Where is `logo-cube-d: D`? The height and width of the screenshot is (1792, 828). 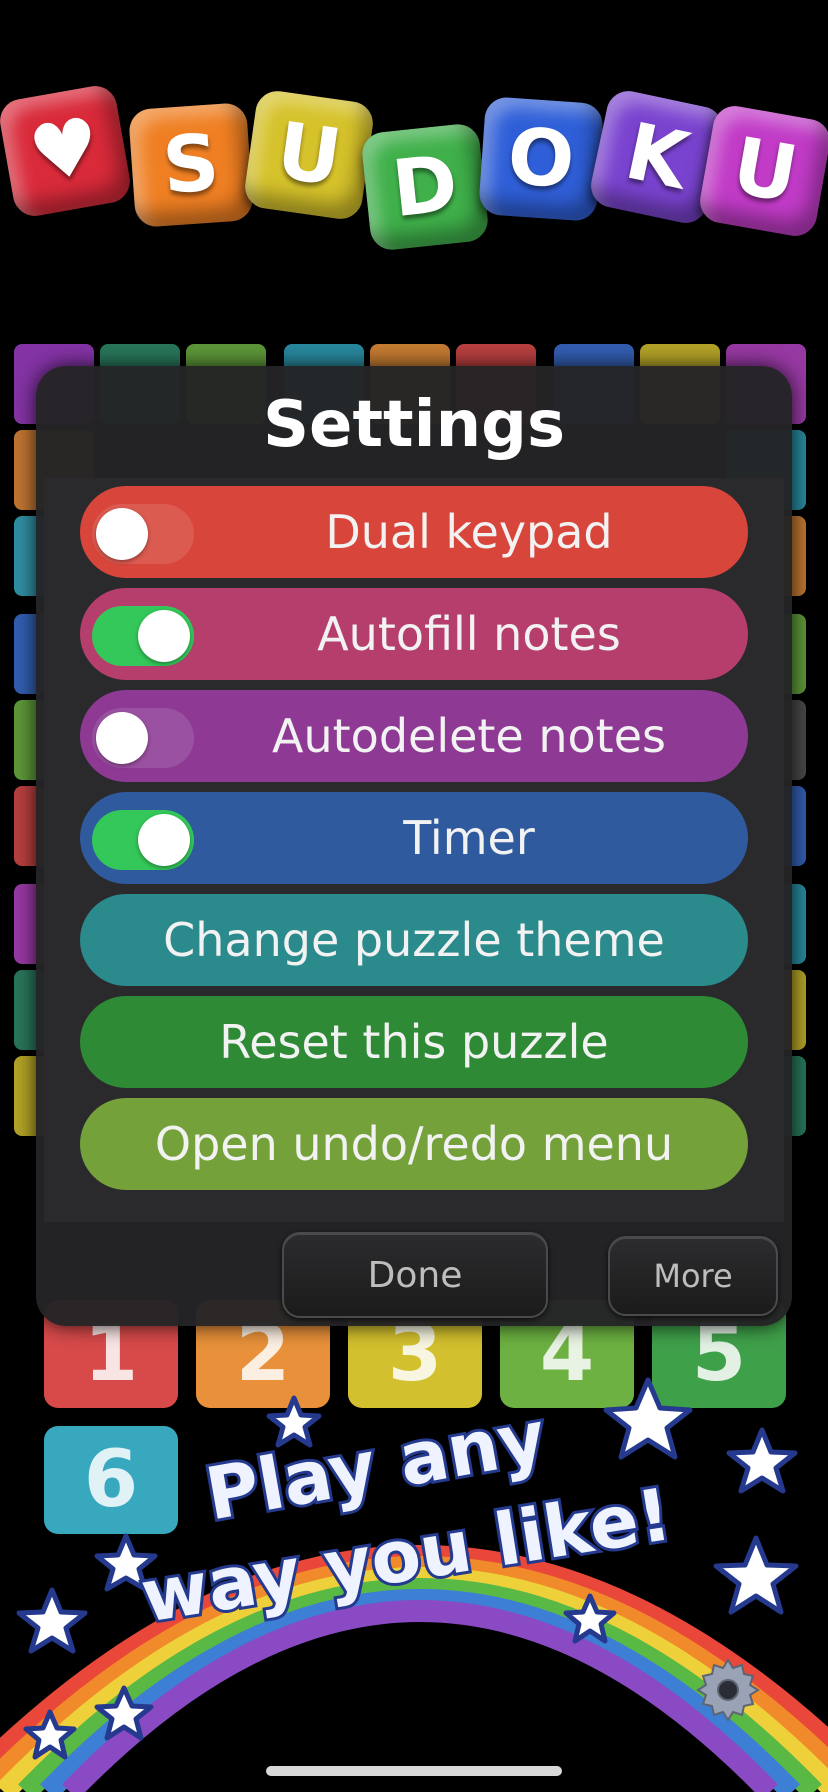 logo-cube-d: D is located at coordinates (425, 187).